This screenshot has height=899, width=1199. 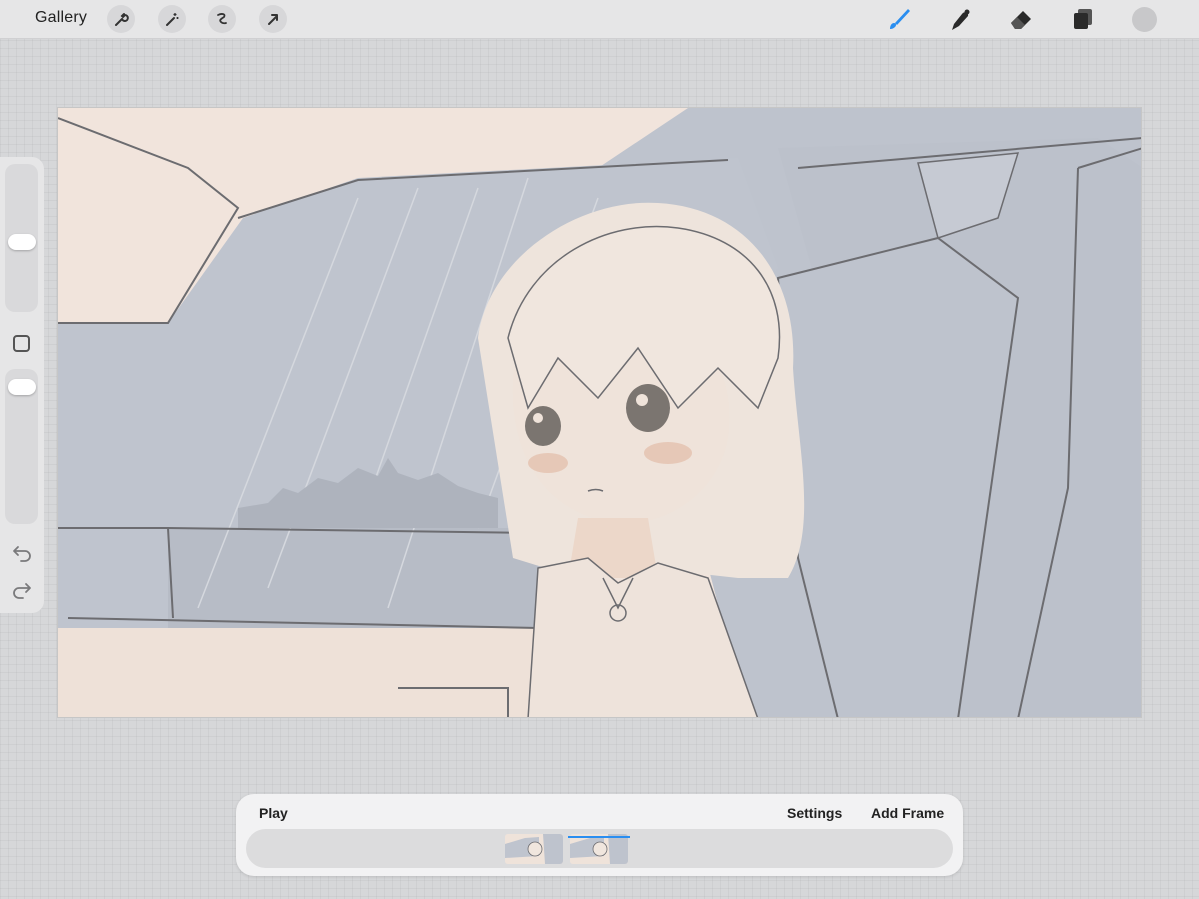 What do you see at coordinates (22, 242) in the screenshot?
I see `brush-size-thumb` at bounding box center [22, 242].